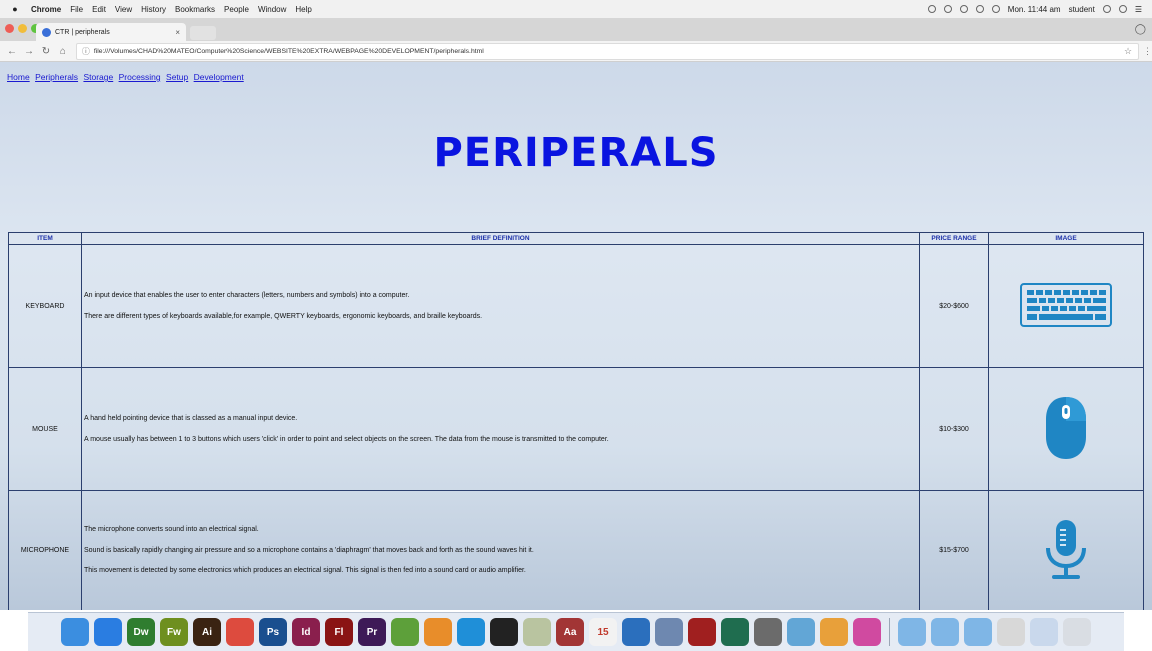 This screenshot has height=651, width=1152. What do you see at coordinates (303, 9) in the screenshot?
I see `menu-help: Help` at bounding box center [303, 9].